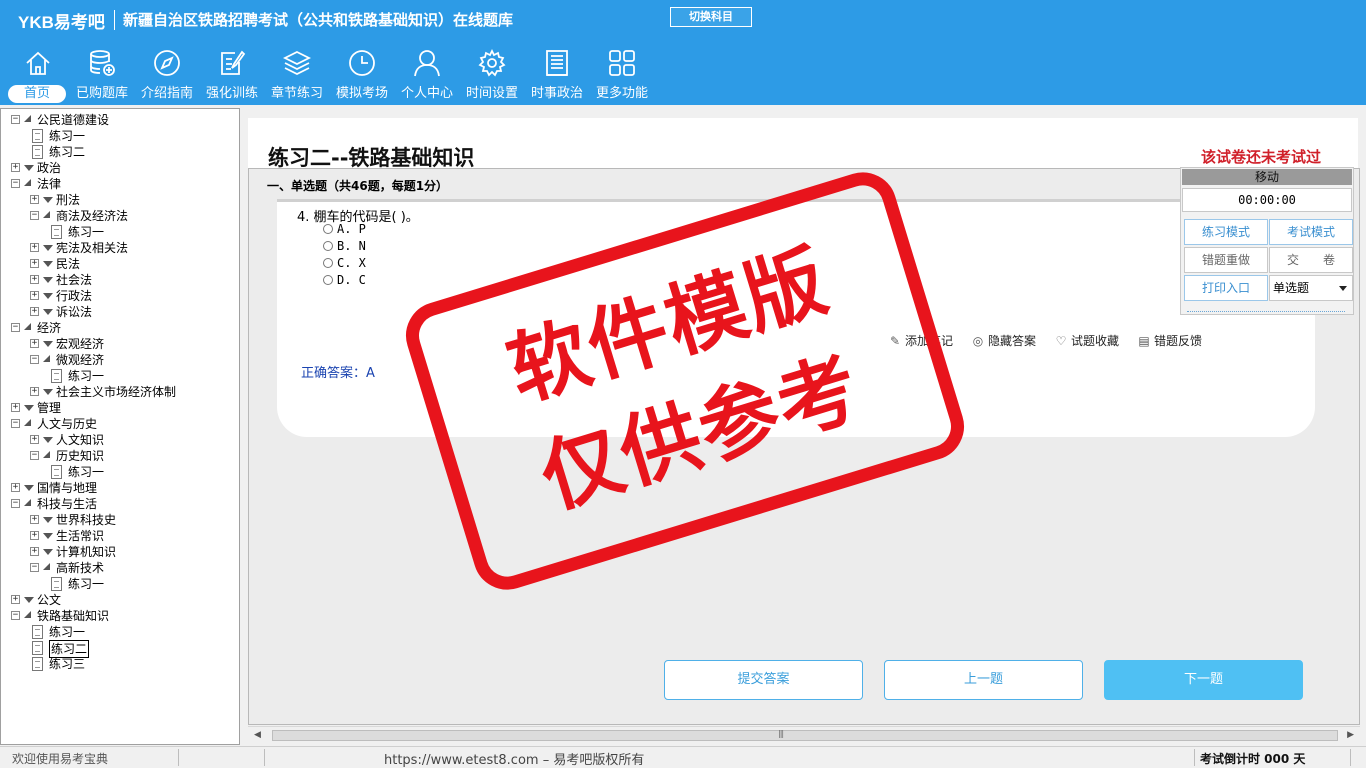 This screenshot has width=1366, height=768. I want to click on tree-node: − 高新技术, so click(120, 568).